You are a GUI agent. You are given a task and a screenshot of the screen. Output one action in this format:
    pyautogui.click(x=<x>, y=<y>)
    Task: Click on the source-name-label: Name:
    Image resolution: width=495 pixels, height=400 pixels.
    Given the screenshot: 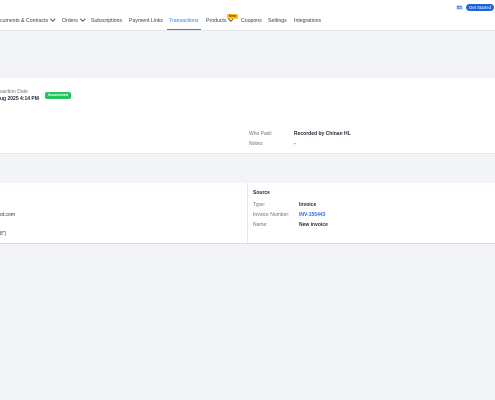 What is the action you would take?
    pyautogui.click(x=260, y=225)
    